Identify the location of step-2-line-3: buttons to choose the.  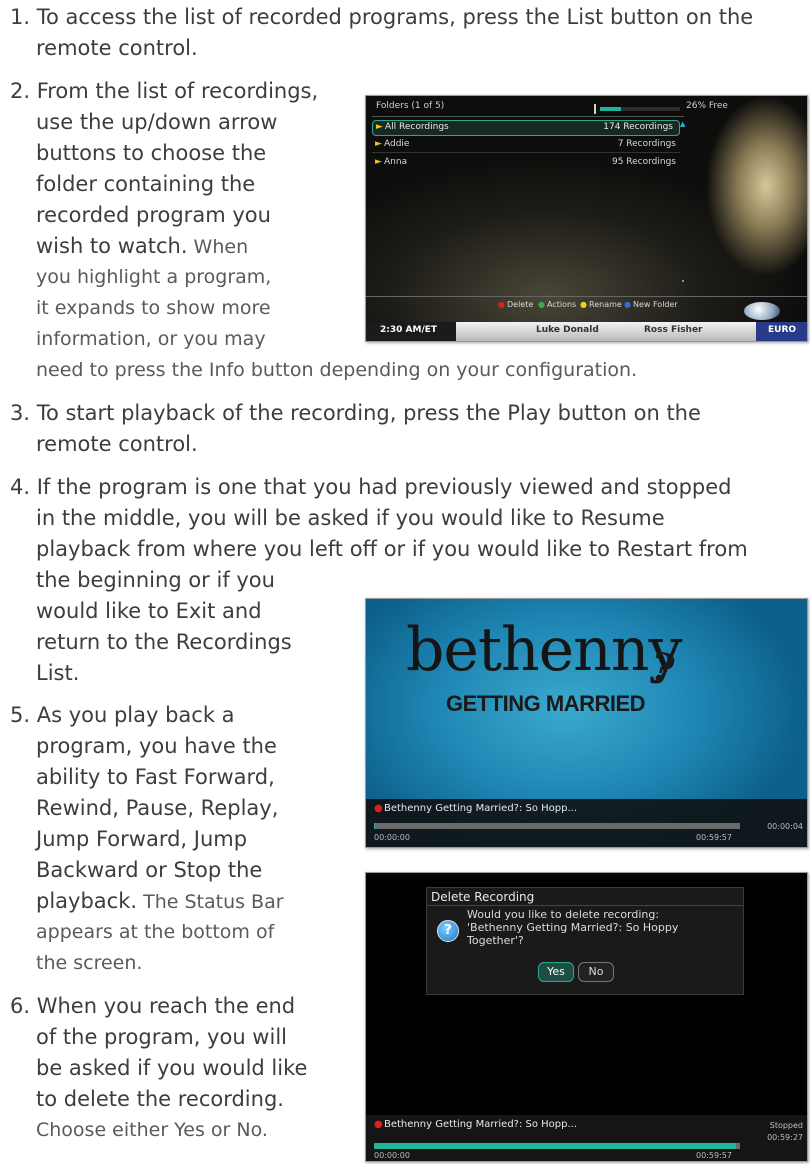
(151, 153).